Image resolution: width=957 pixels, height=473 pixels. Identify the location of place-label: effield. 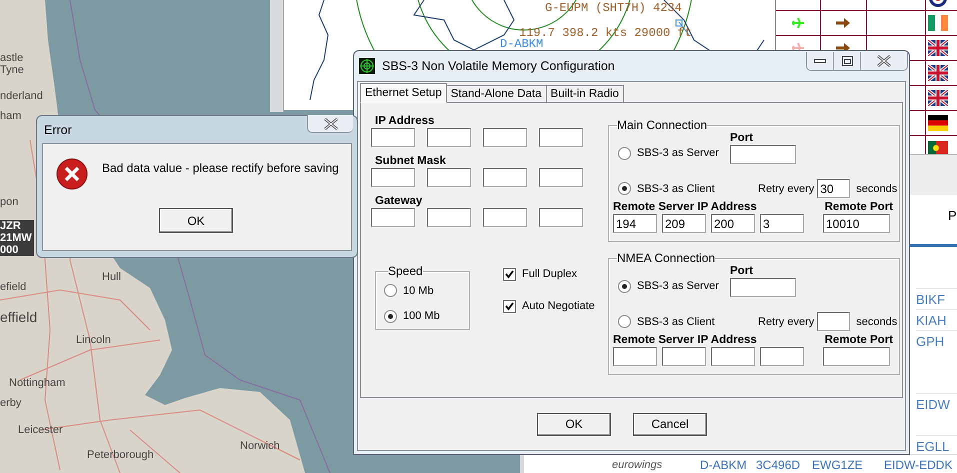
(19, 317).